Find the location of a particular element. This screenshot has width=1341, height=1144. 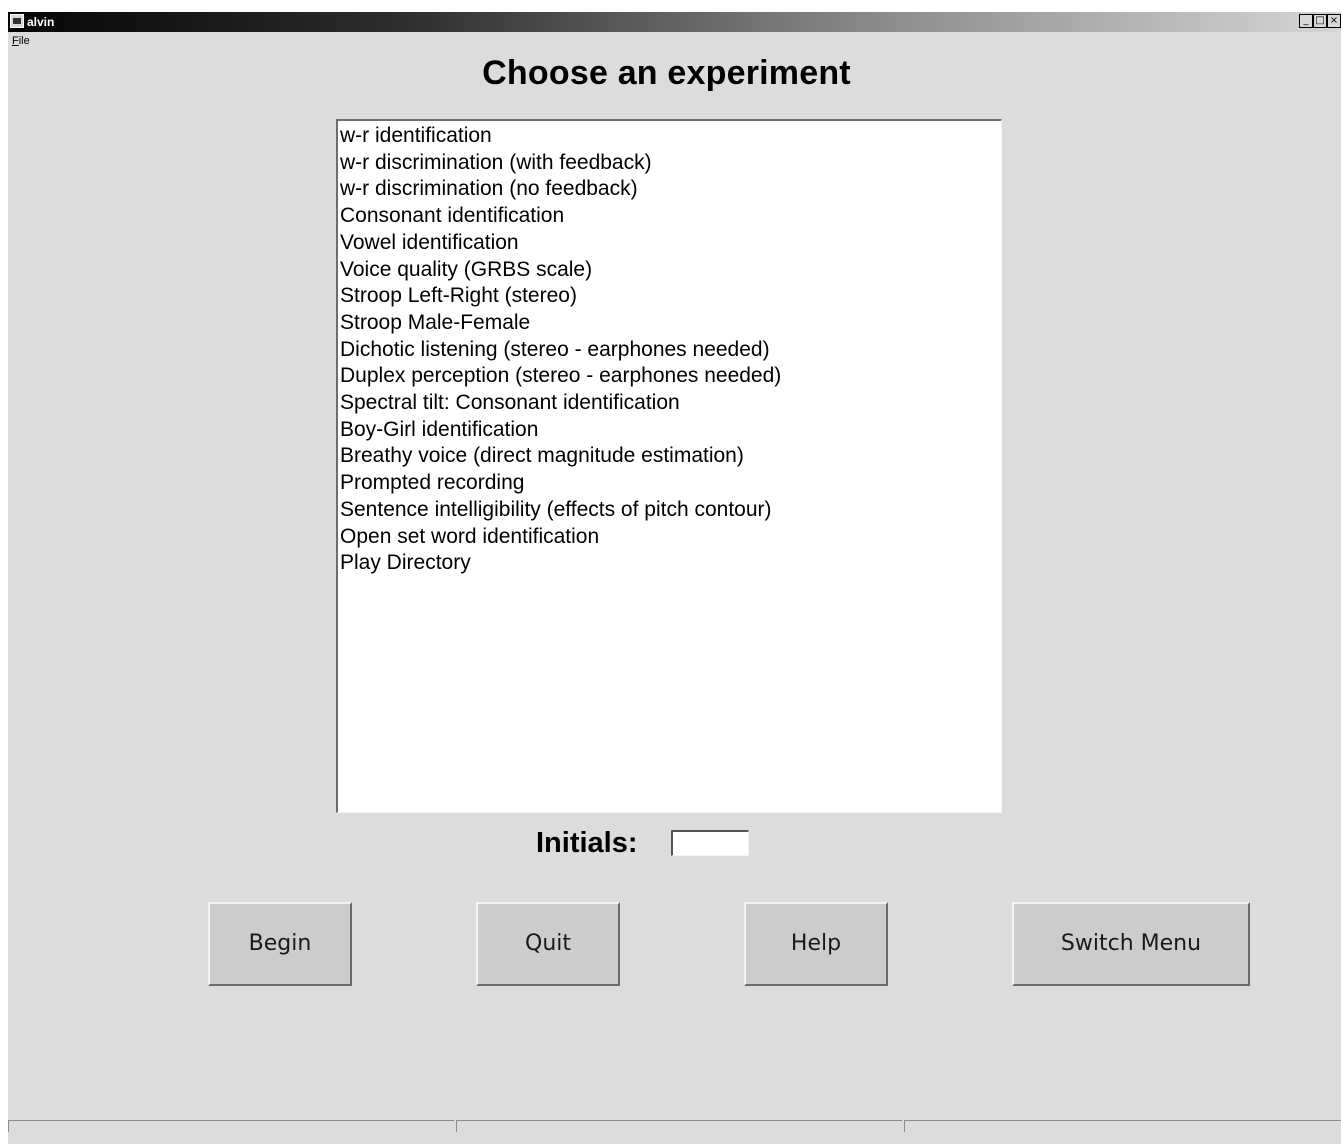

list-item: Spectral tilt: Consonant identification is located at coordinates (670, 403).